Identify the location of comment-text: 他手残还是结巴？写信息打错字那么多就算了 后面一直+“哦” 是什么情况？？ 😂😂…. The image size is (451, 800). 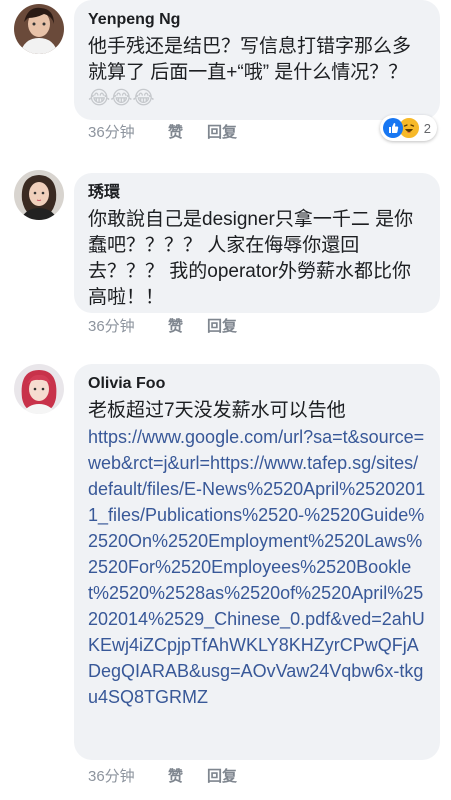
(257, 73).